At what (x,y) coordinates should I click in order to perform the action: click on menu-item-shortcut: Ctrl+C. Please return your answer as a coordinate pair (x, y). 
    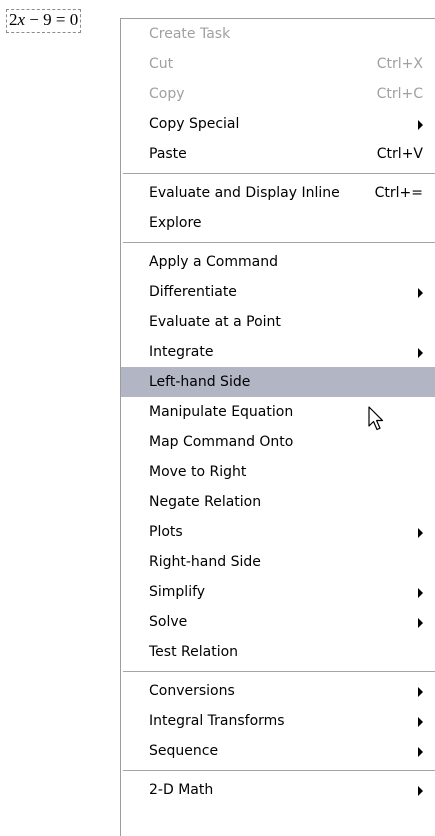
    Looking at the image, I should click on (399, 94).